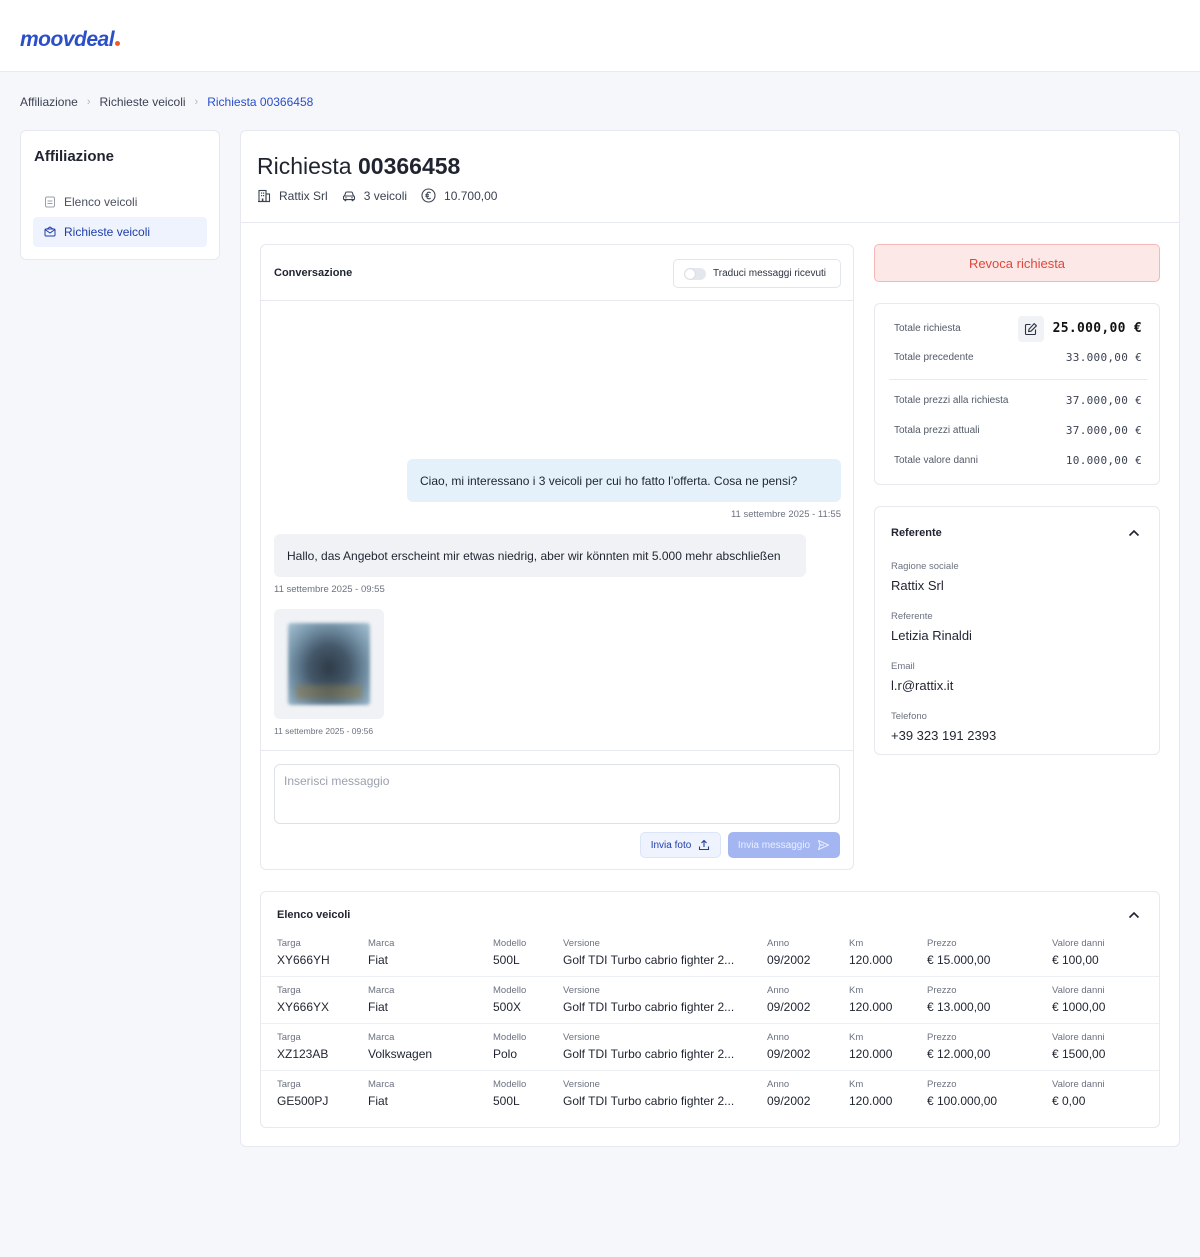 This screenshot has height=1257, width=1200. What do you see at coordinates (922, 685) in the screenshot?
I see `field-value-email: l.r@rattix.it` at bounding box center [922, 685].